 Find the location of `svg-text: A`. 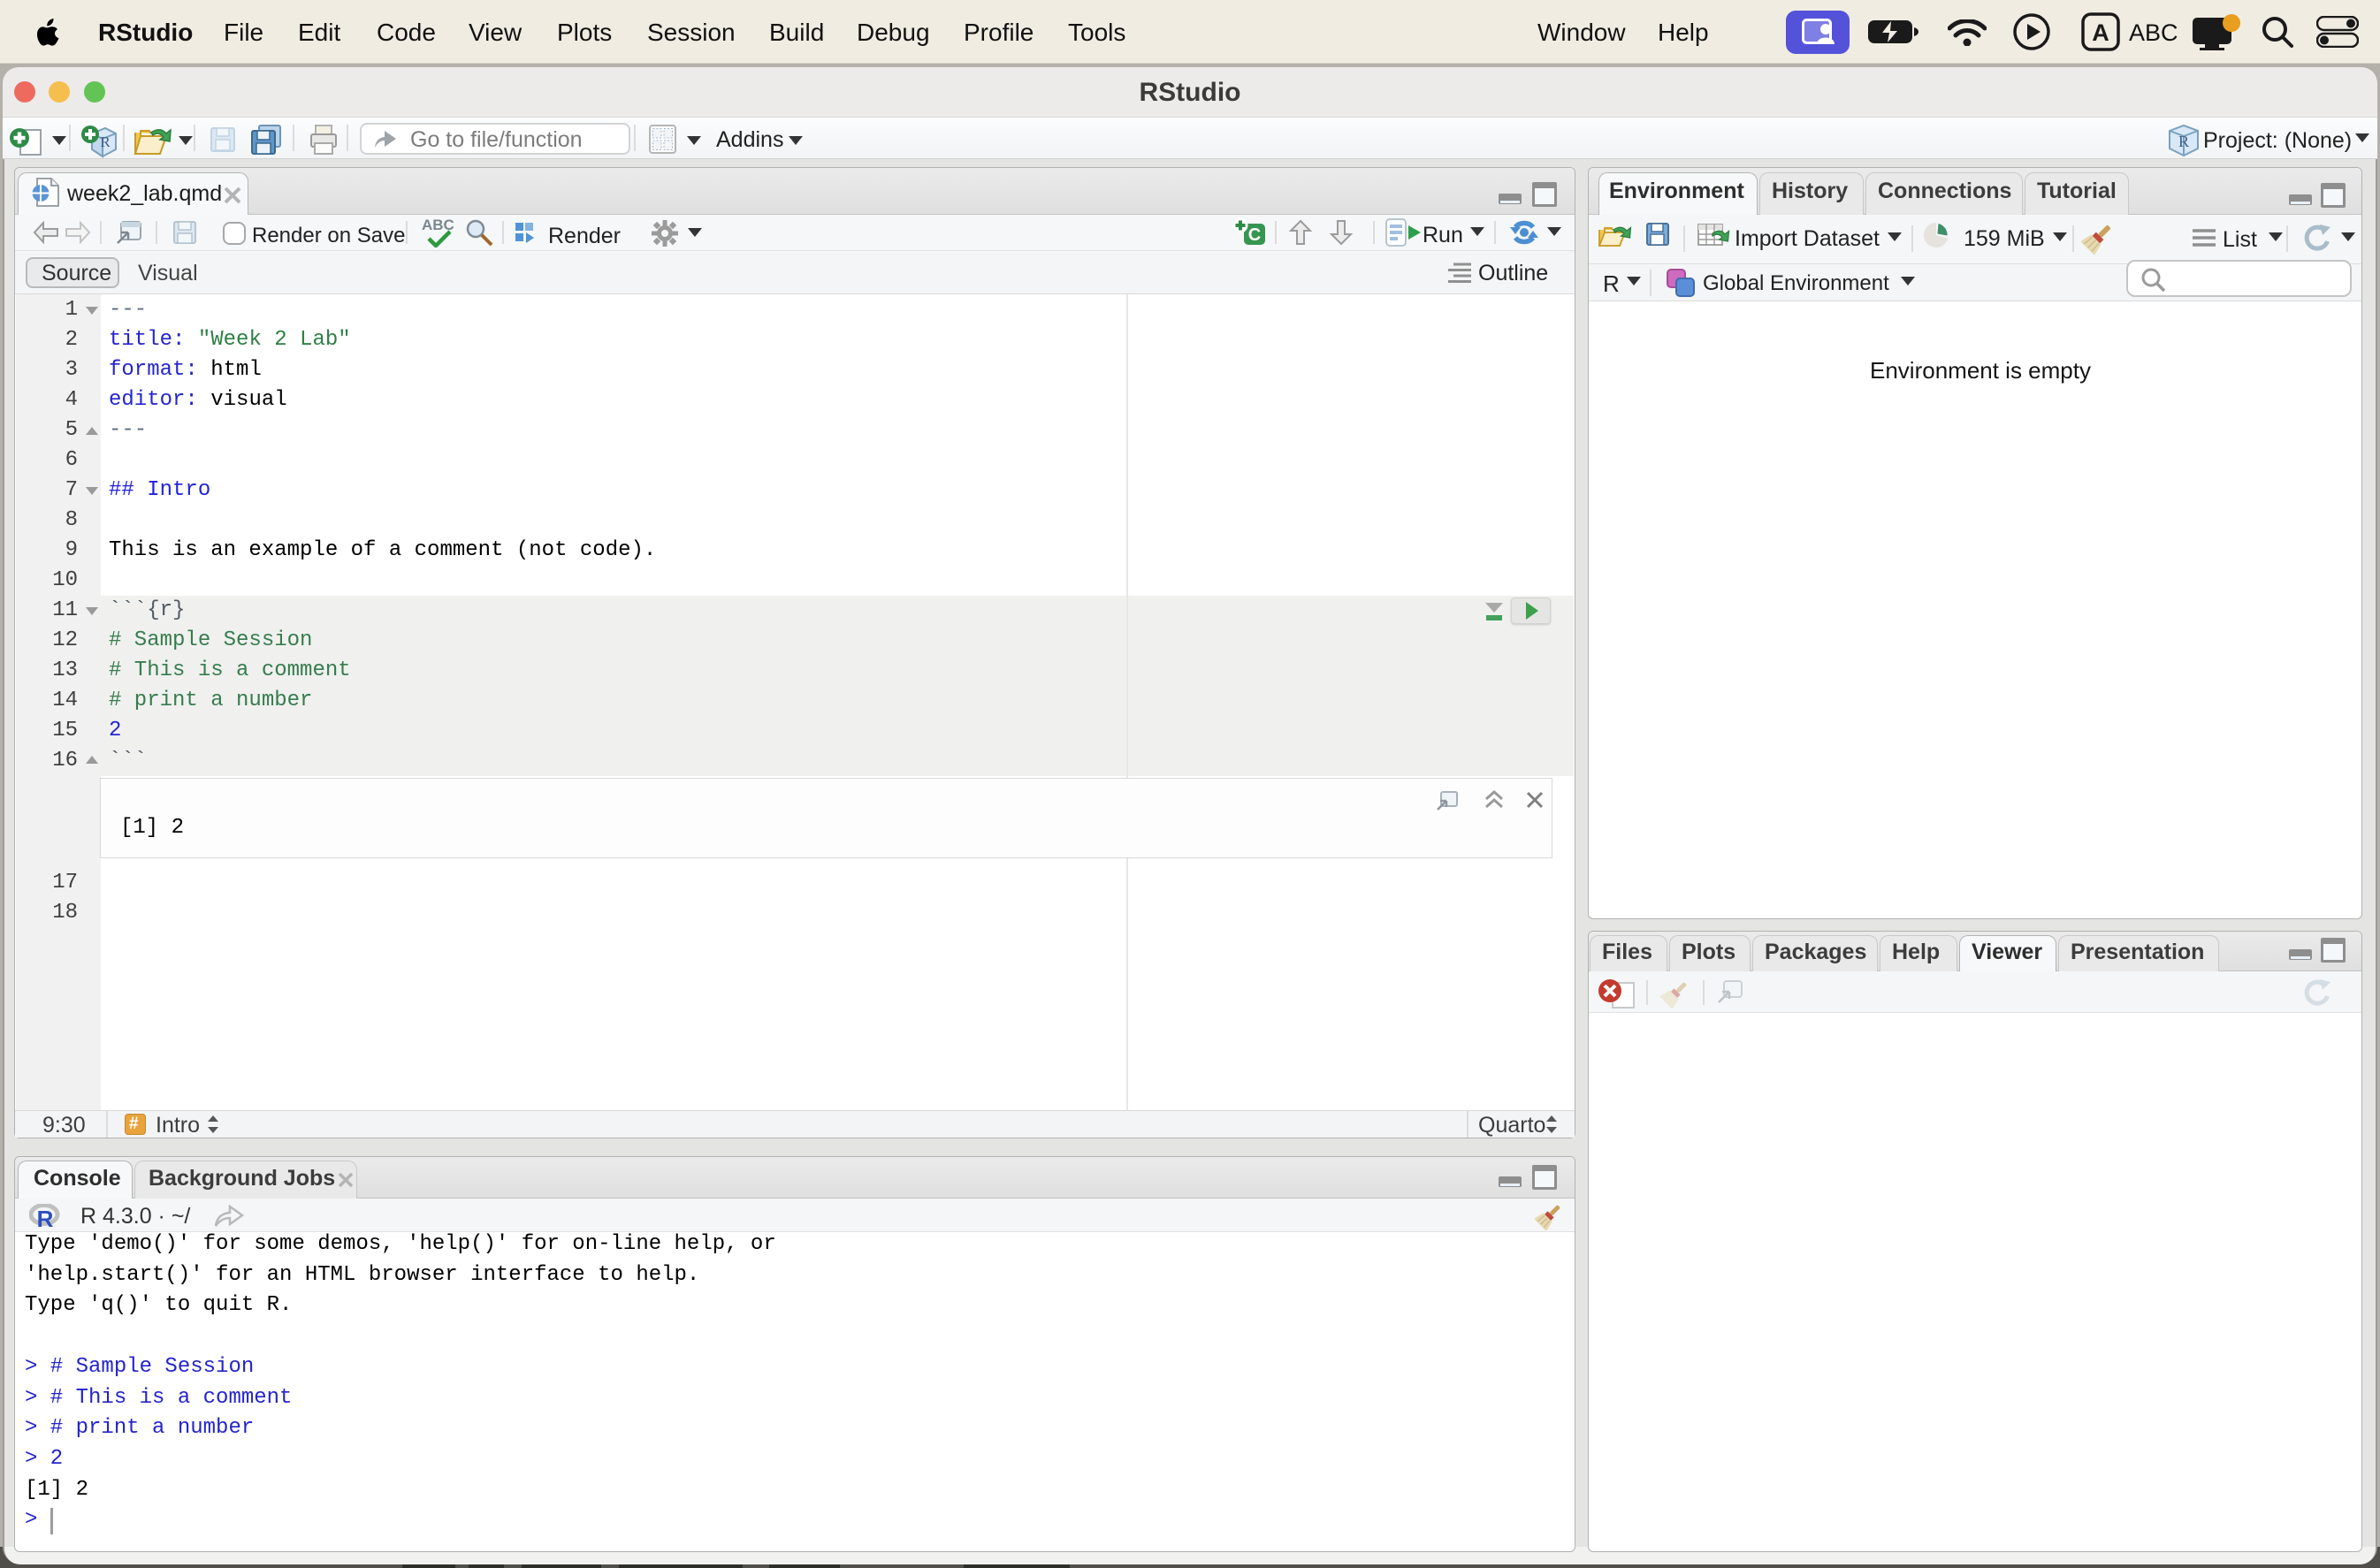

svg-text: A is located at coordinates (2100, 32).